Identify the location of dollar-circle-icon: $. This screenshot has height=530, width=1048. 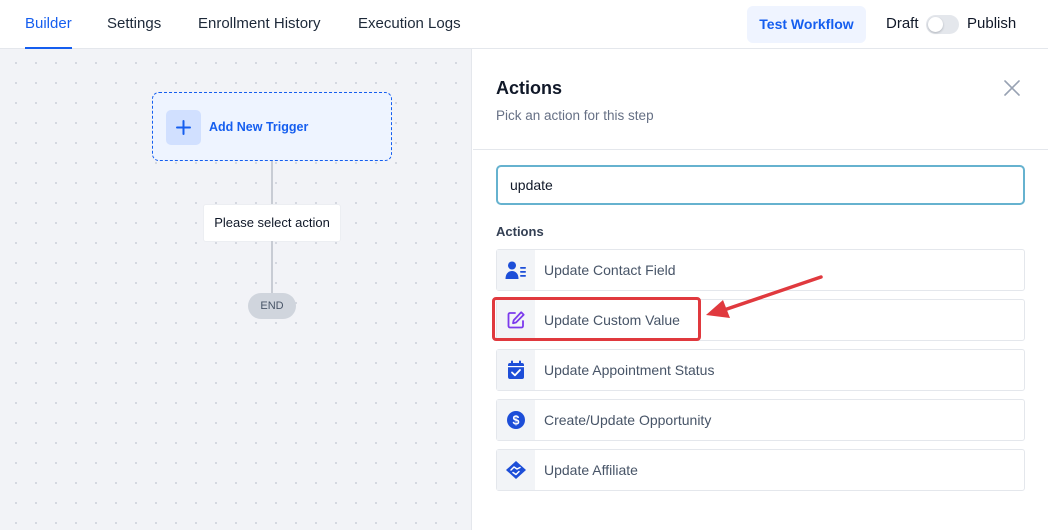
(516, 420).